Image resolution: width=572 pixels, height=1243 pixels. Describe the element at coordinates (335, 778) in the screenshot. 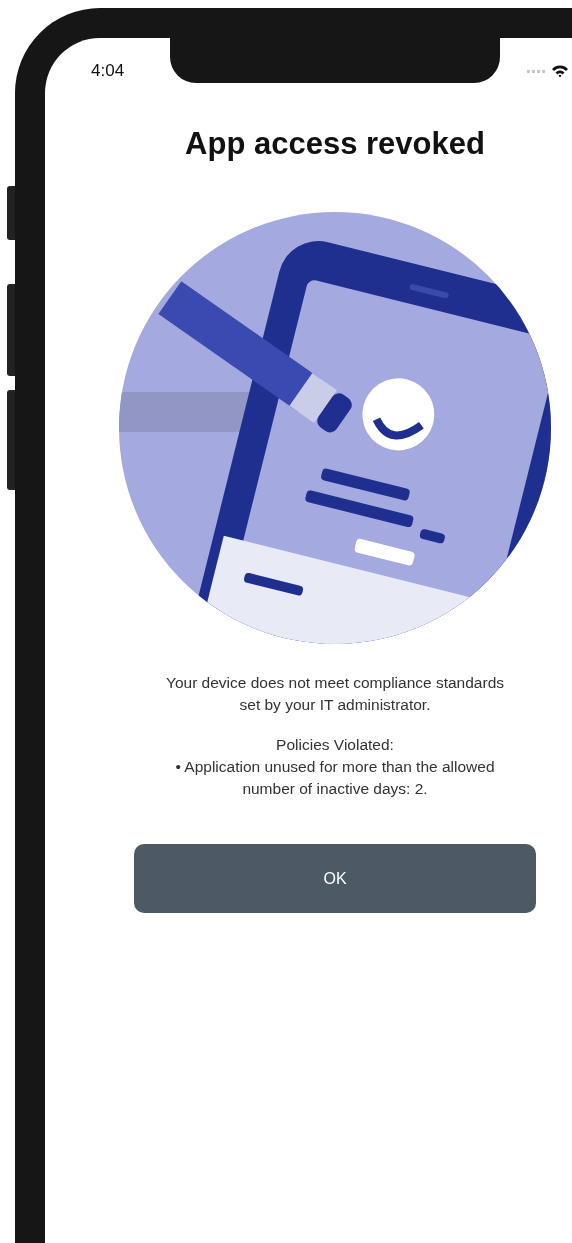

I see `policy-item: • Application unused for more than the allowed number of inactive days: 2.` at that location.